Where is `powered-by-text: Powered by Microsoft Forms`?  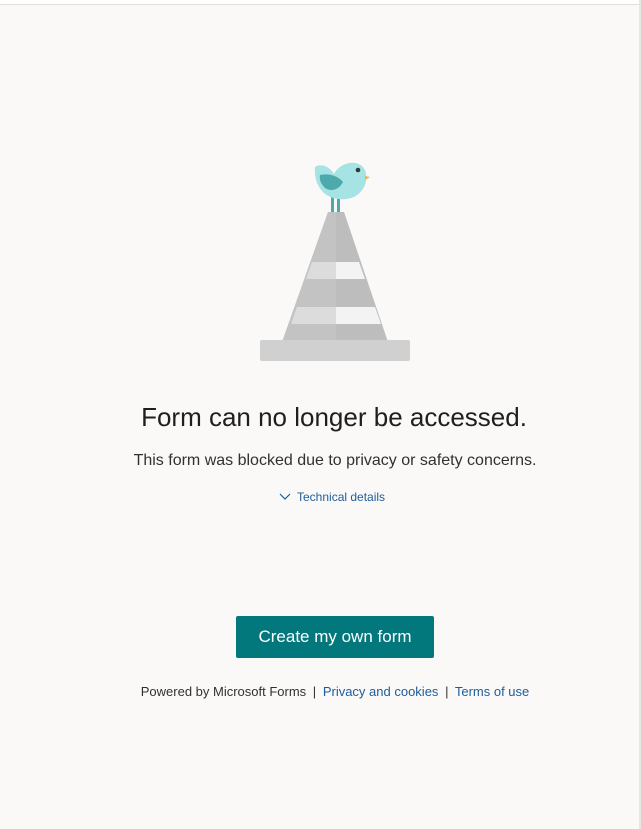 powered-by-text: Powered by Microsoft Forms is located at coordinates (223, 691).